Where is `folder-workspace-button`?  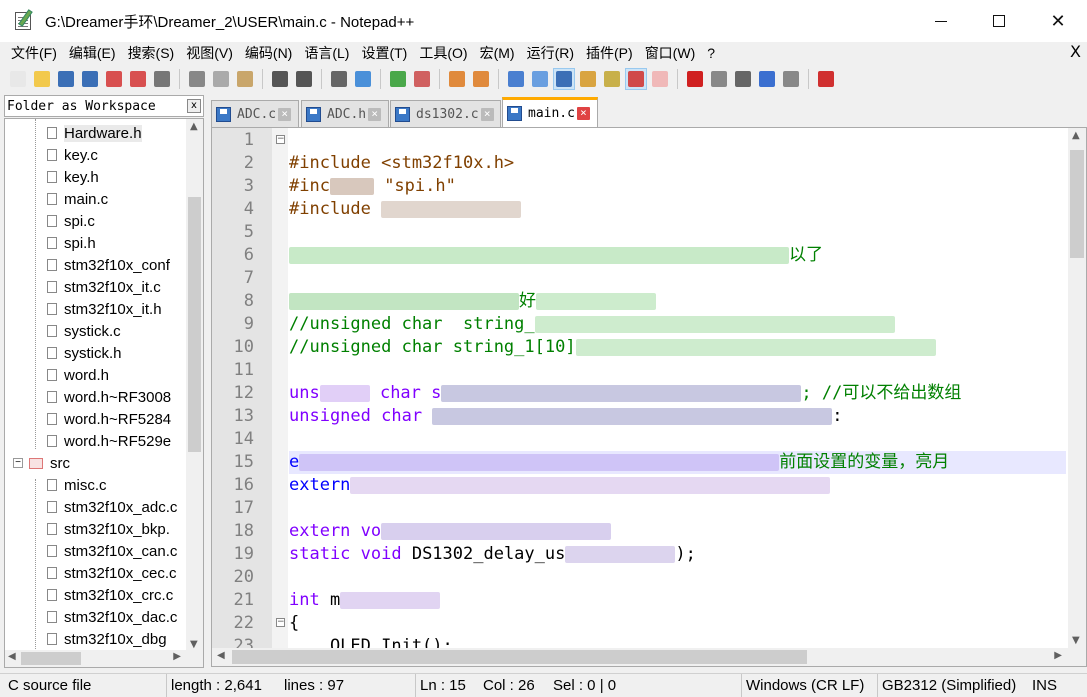
folder-workspace-button is located at coordinates (636, 78).